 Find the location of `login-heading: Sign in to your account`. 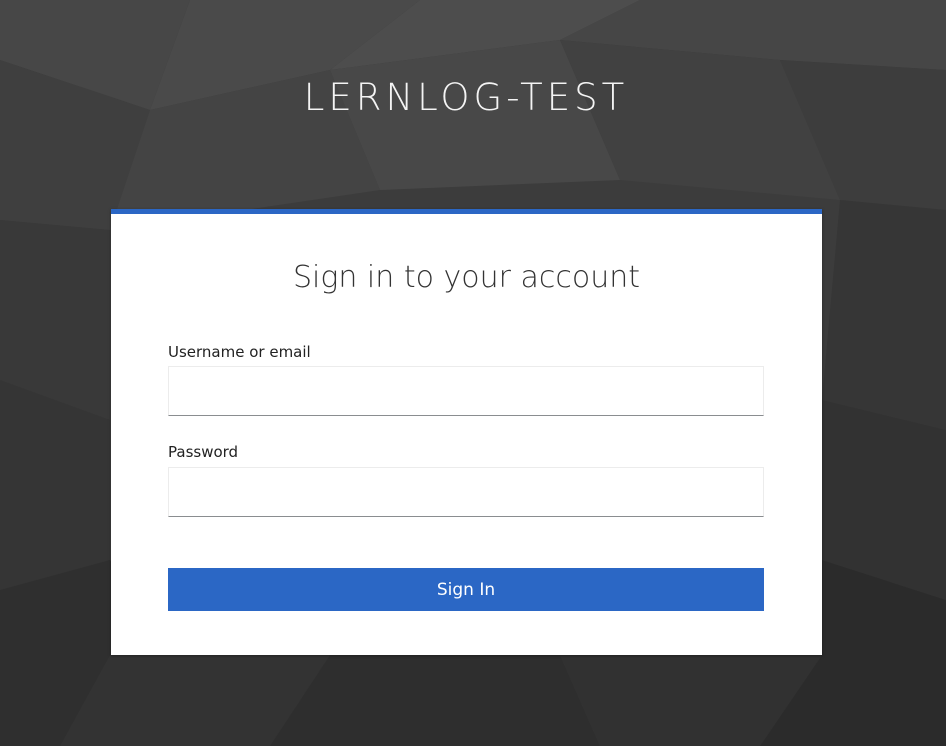

login-heading: Sign in to your account is located at coordinates (466, 277).